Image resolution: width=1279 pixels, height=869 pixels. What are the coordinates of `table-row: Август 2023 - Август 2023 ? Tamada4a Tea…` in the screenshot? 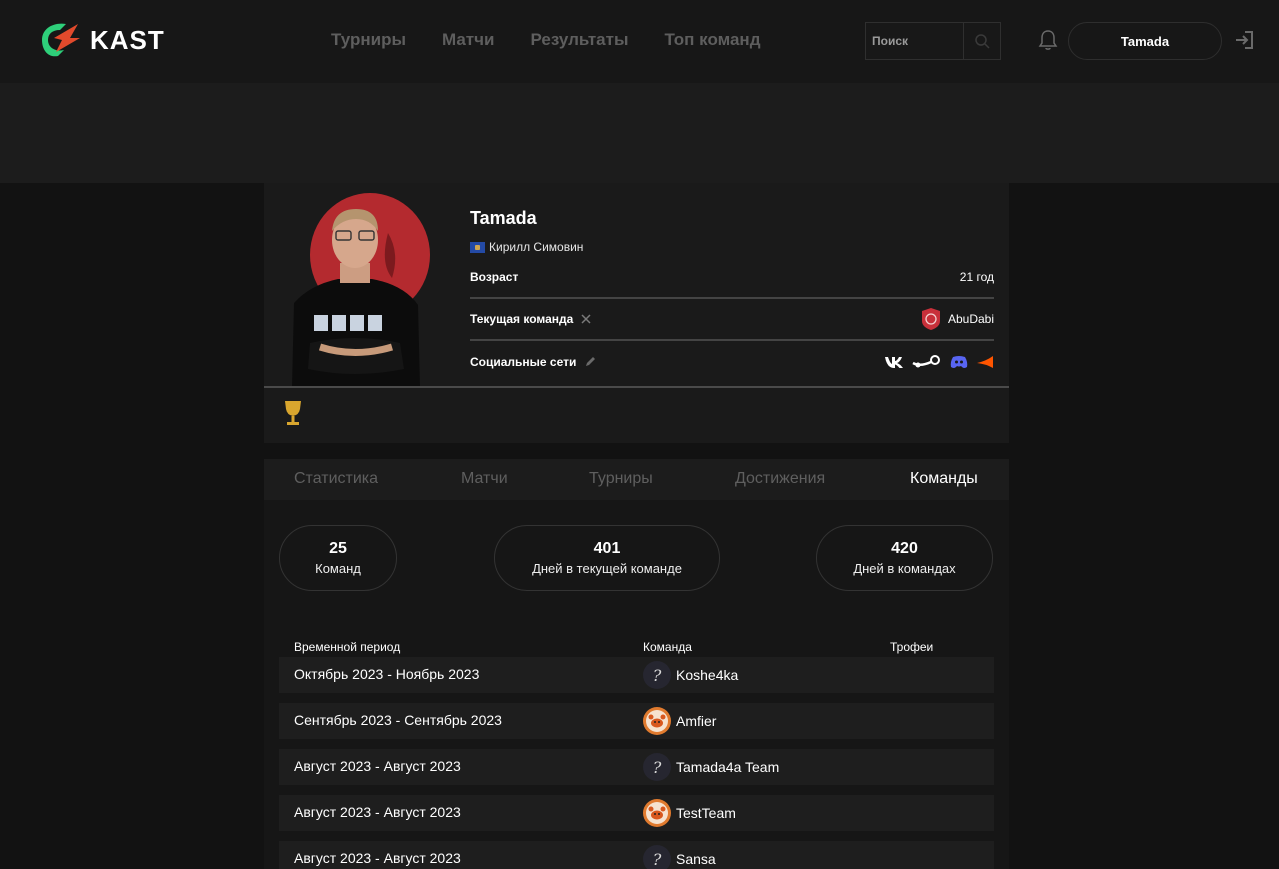 It's located at (636, 767).